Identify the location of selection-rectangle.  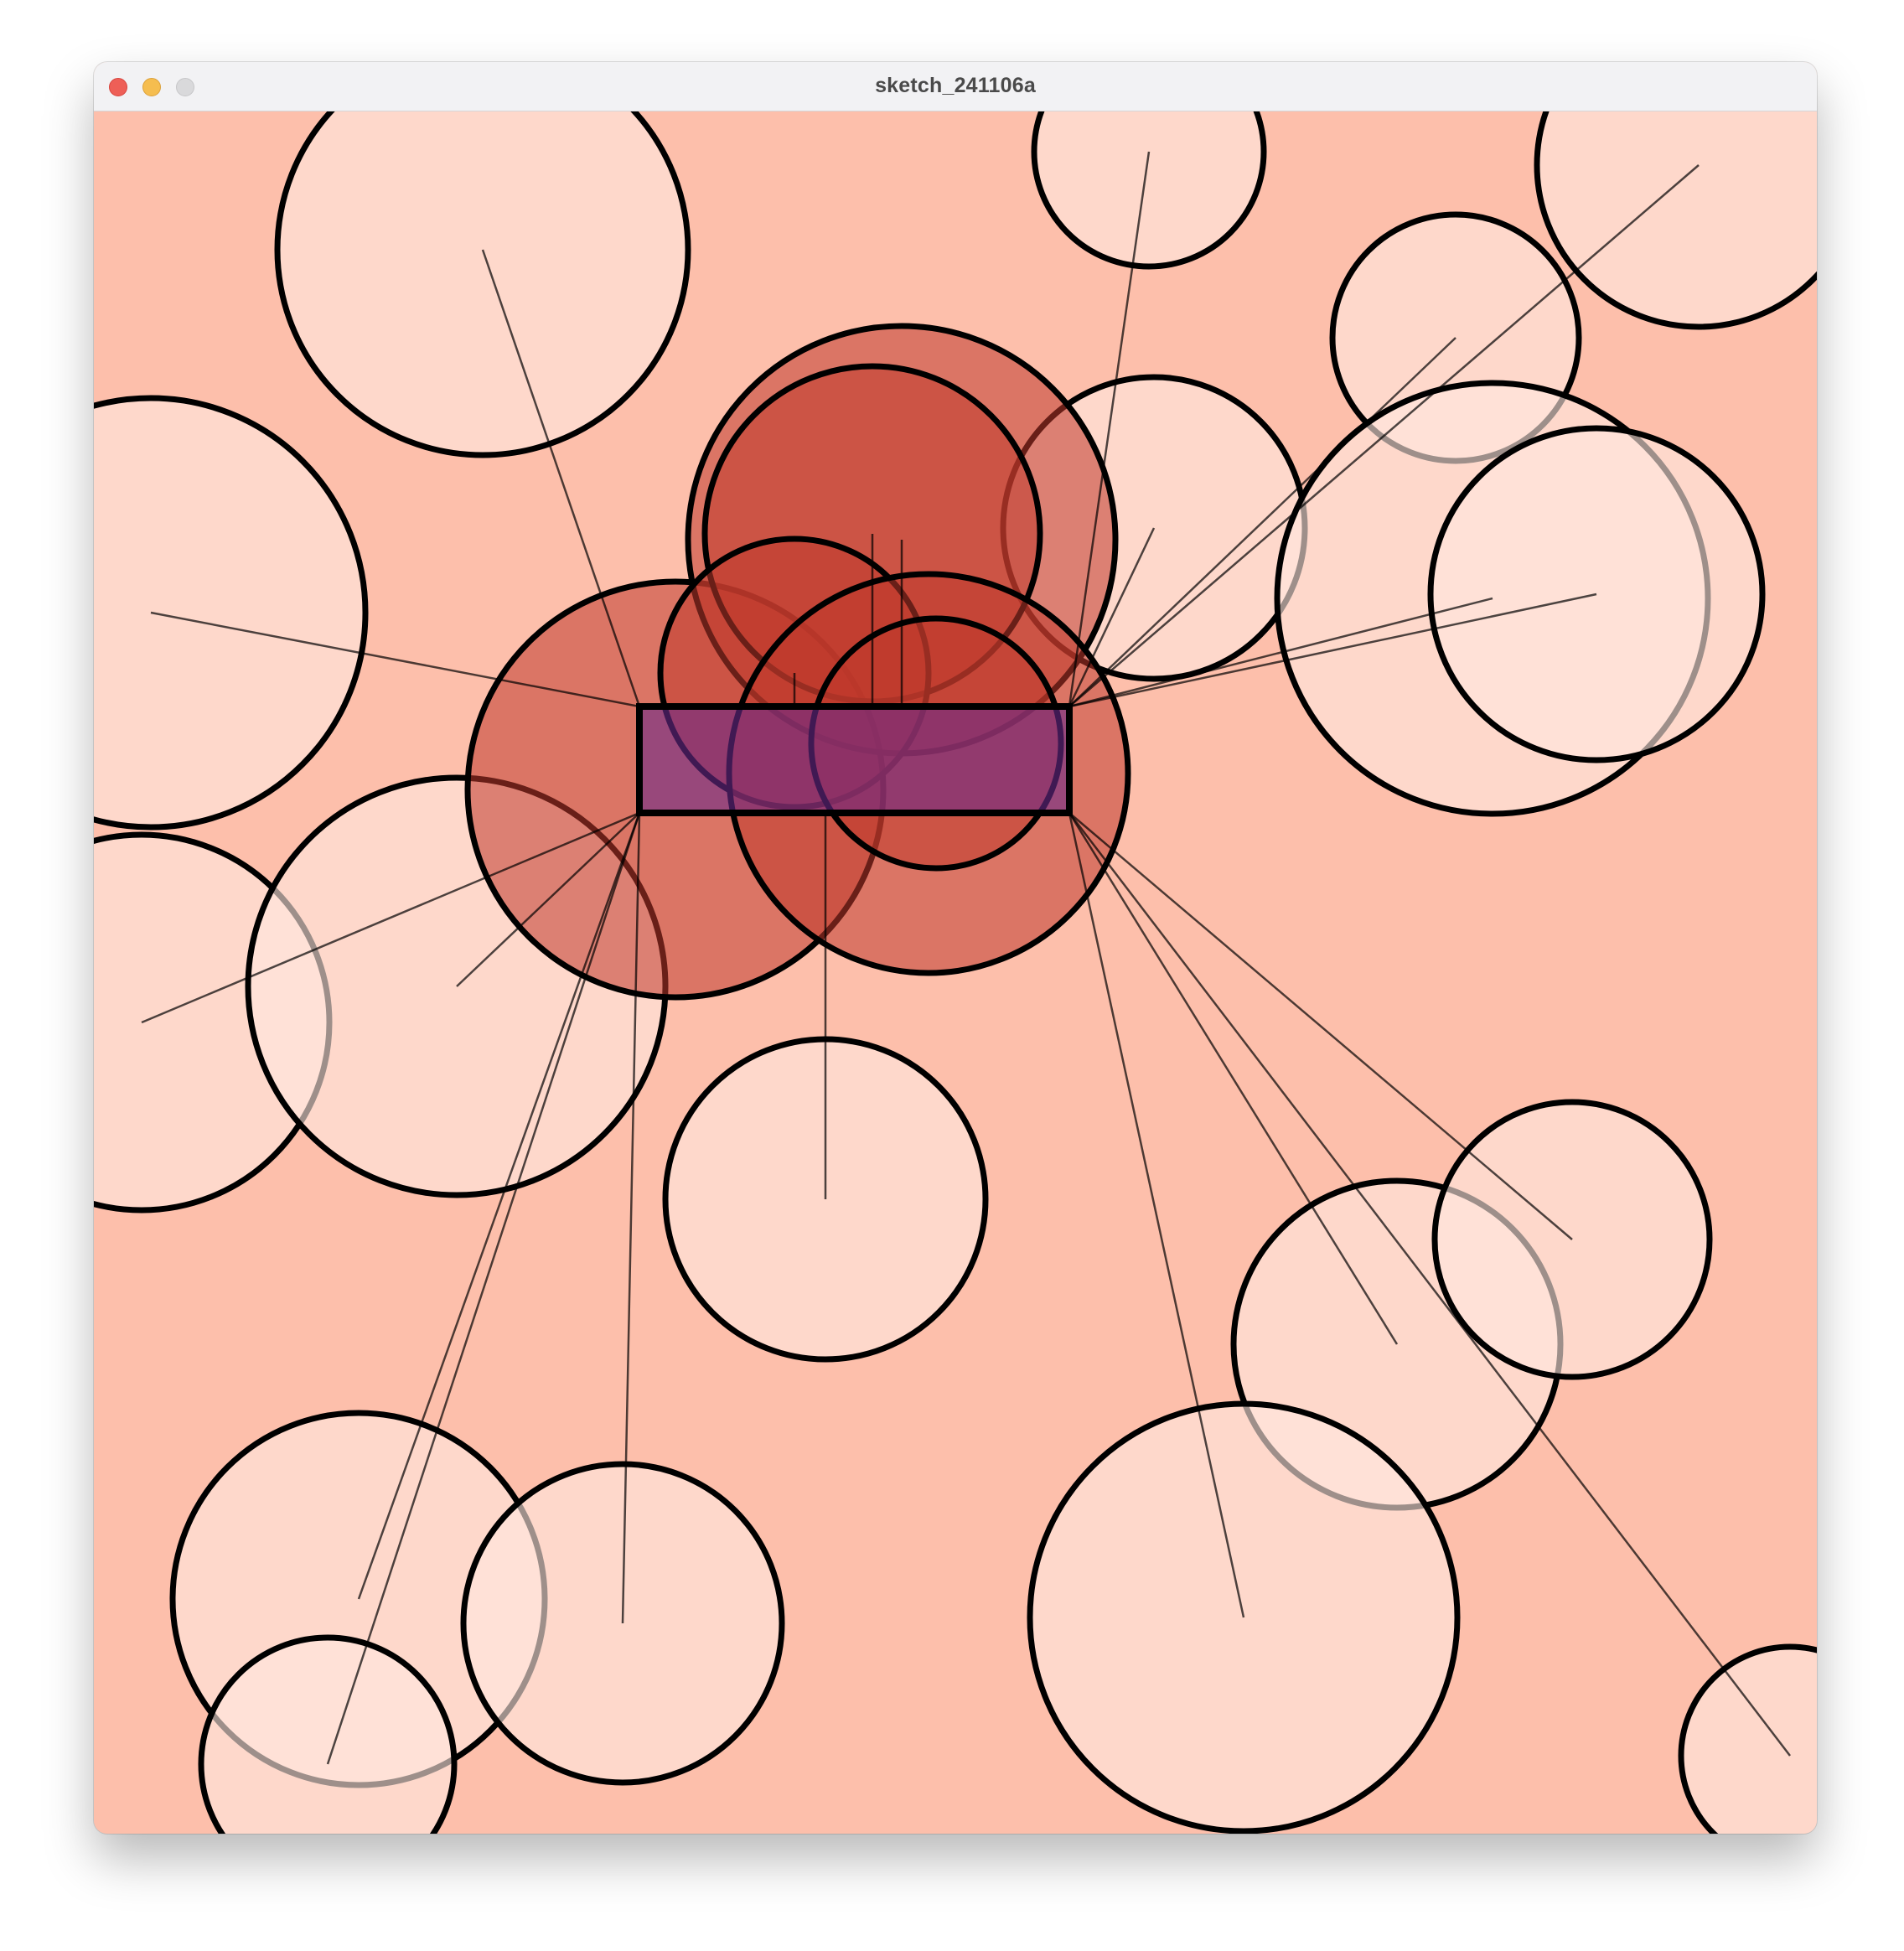
(854, 759).